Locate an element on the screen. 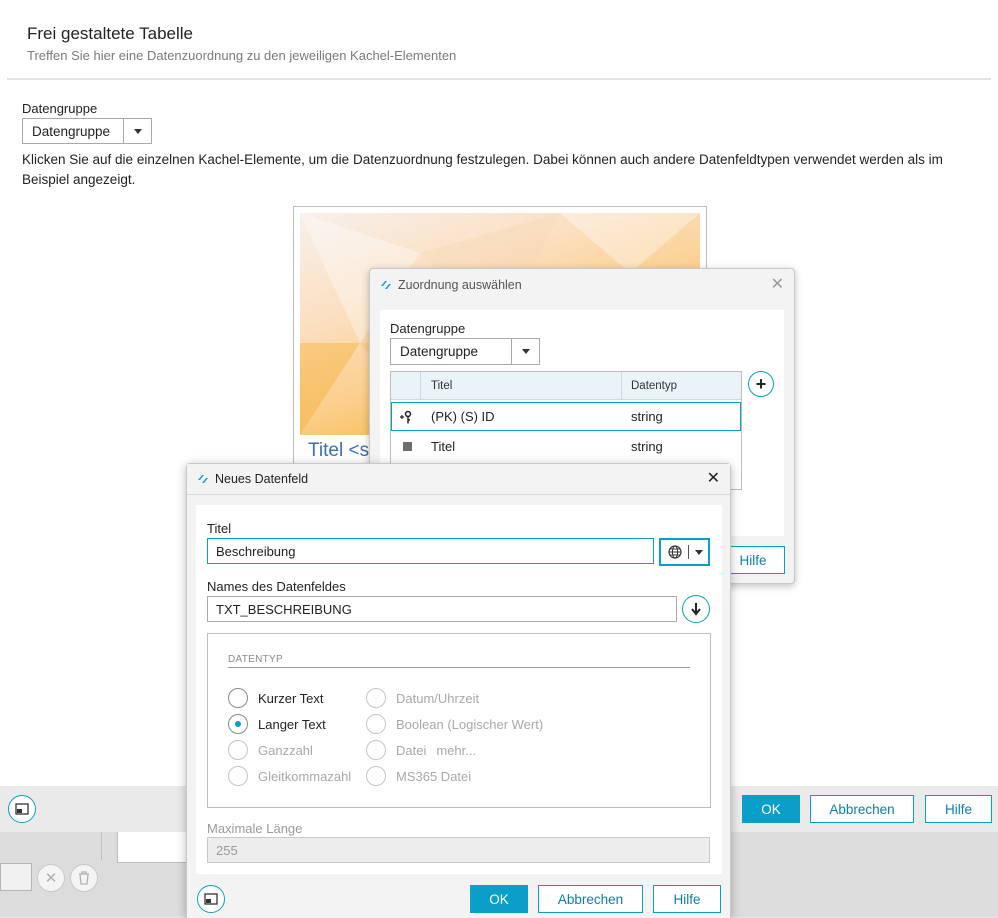 This screenshot has width=998, height=918. main-help-button: Hilfe is located at coordinates (958, 809).